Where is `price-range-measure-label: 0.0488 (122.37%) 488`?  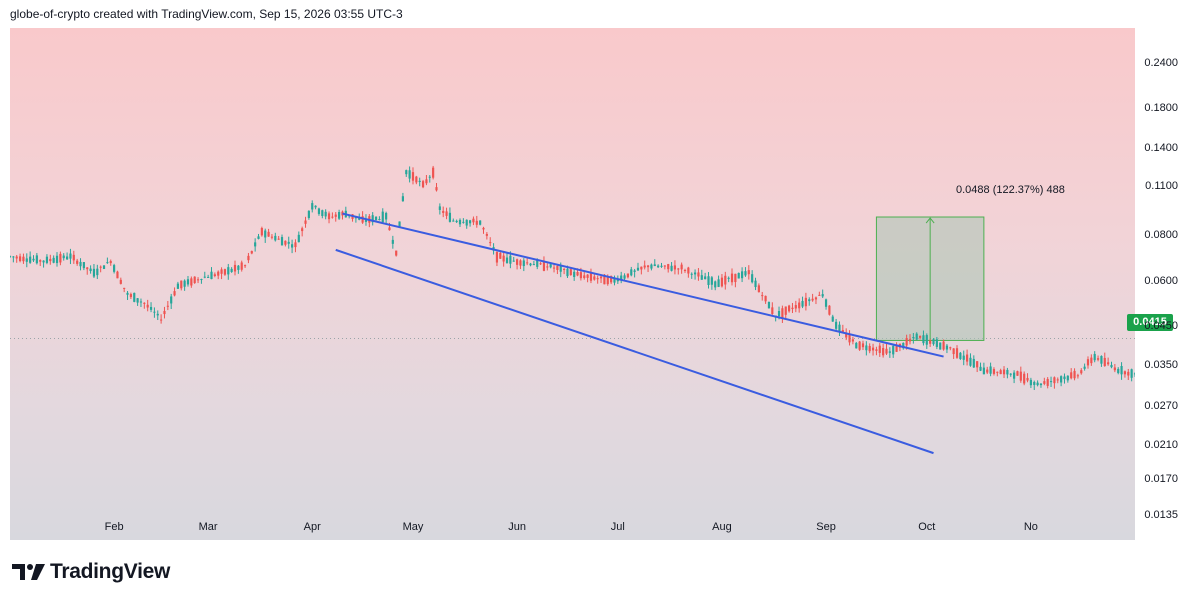
price-range-measure-label: 0.0488 (122.37%) 488 is located at coordinates (1010, 190).